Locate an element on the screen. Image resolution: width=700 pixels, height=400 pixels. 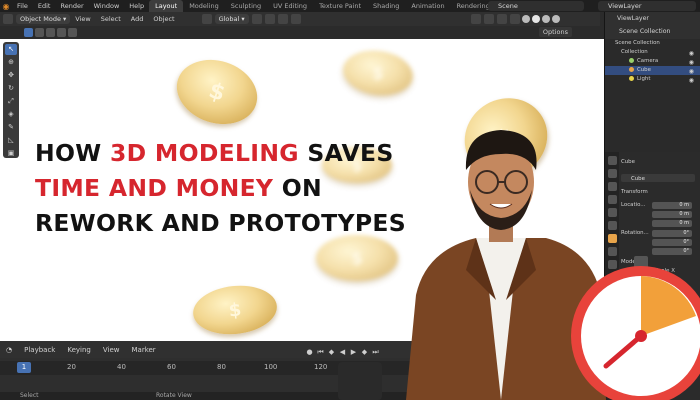
menu-select: Select is located at coordinates (111, 19).